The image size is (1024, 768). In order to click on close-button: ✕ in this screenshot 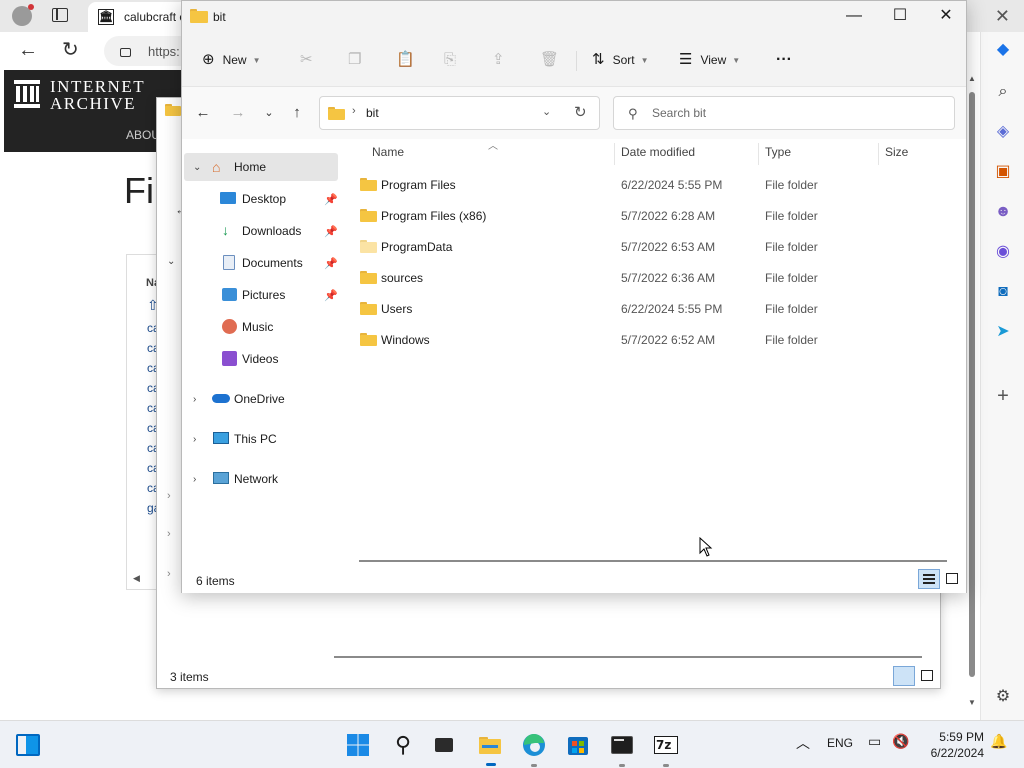, I will do `click(946, 17)`.